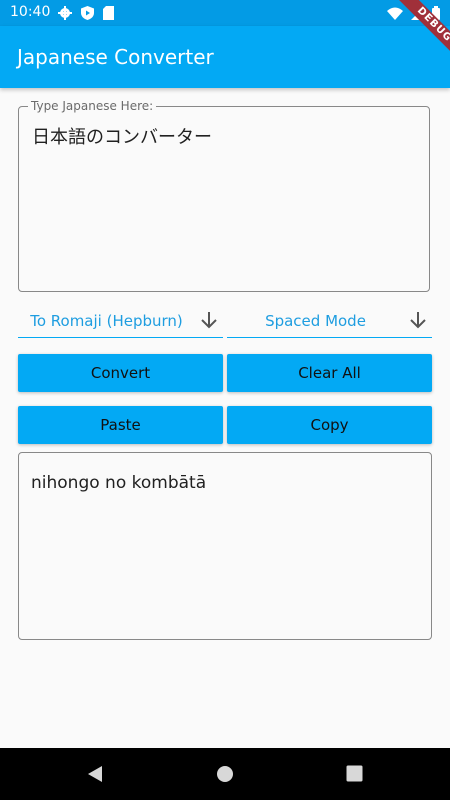  Describe the element at coordinates (354, 775) in the screenshot. I see `recents-icon` at that location.